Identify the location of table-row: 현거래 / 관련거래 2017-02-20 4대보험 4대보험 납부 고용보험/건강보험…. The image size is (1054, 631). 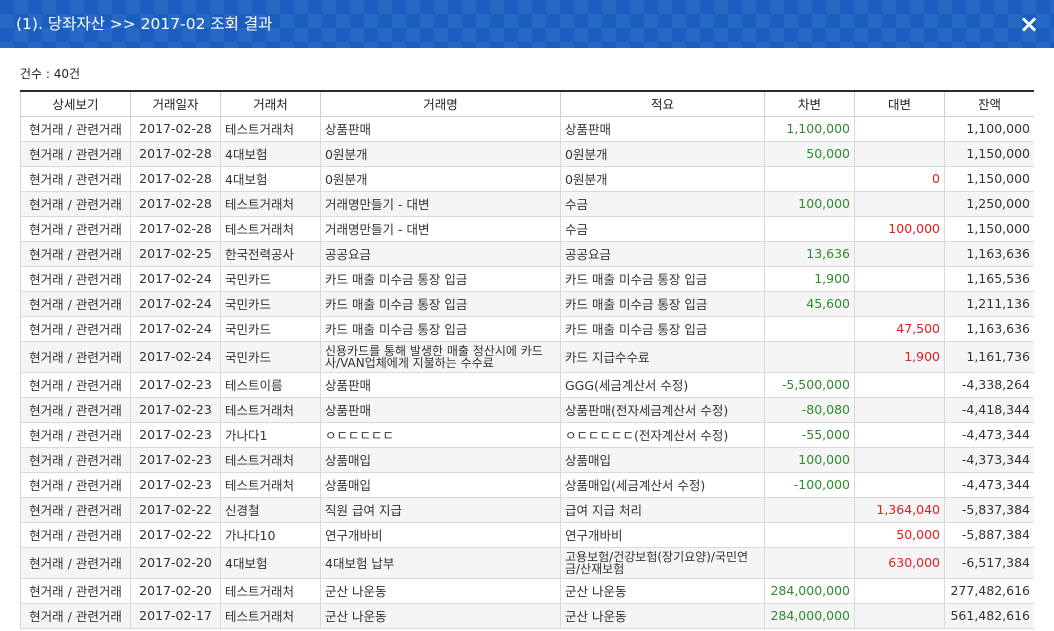
(527, 562).